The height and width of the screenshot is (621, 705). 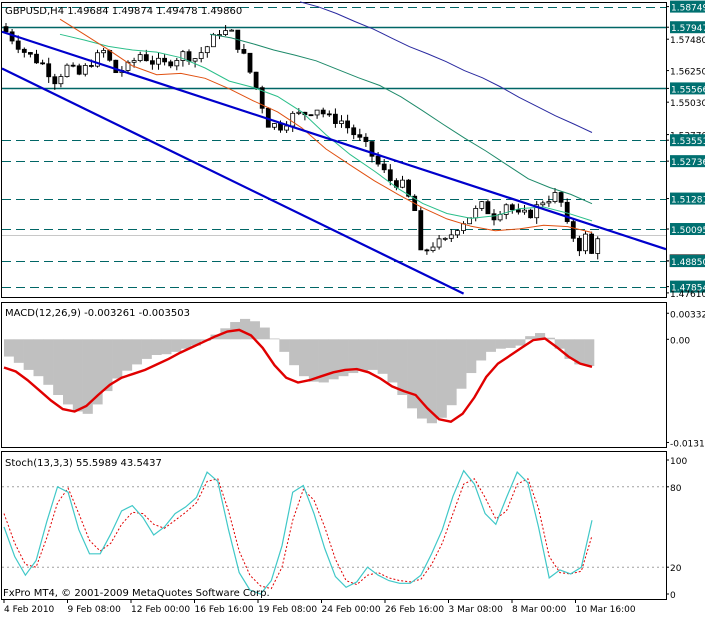 What do you see at coordinates (678, 462) in the screenshot?
I see `stoch-tick-label: 100` at bounding box center [678, 462].